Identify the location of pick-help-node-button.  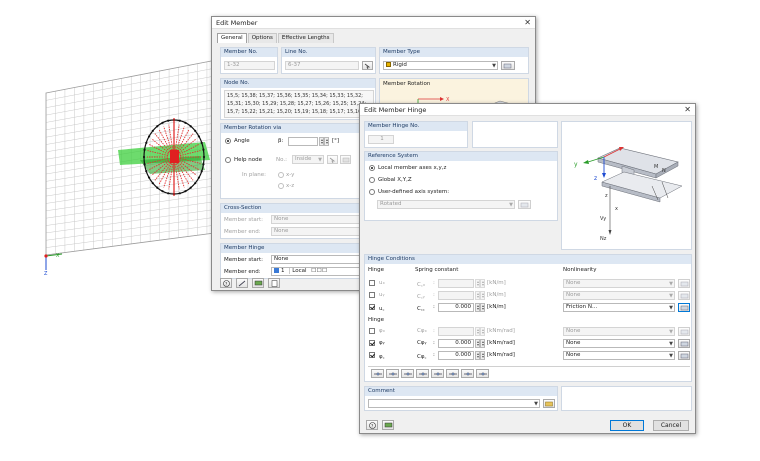
(332, 159).